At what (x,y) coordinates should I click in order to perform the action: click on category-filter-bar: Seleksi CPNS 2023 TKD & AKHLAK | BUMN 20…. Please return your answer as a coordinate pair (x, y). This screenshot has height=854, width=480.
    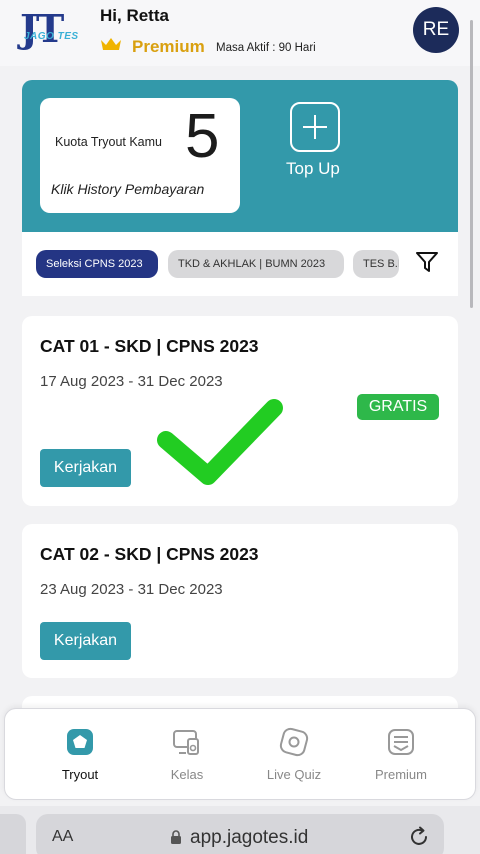
    Looking at the image, I should click on (240, 264).